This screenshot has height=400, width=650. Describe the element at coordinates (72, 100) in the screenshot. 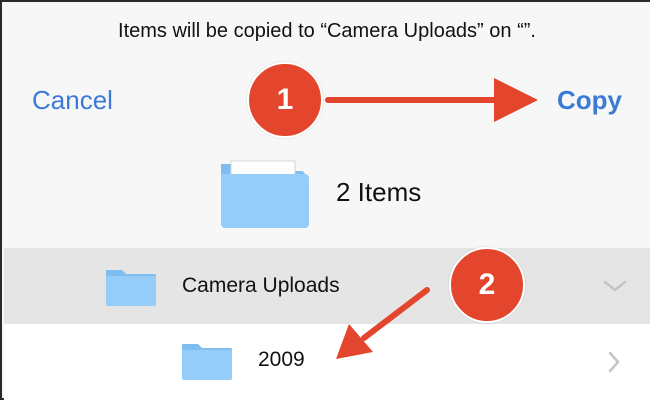

I see `cancel-button: Cancel` at that location.